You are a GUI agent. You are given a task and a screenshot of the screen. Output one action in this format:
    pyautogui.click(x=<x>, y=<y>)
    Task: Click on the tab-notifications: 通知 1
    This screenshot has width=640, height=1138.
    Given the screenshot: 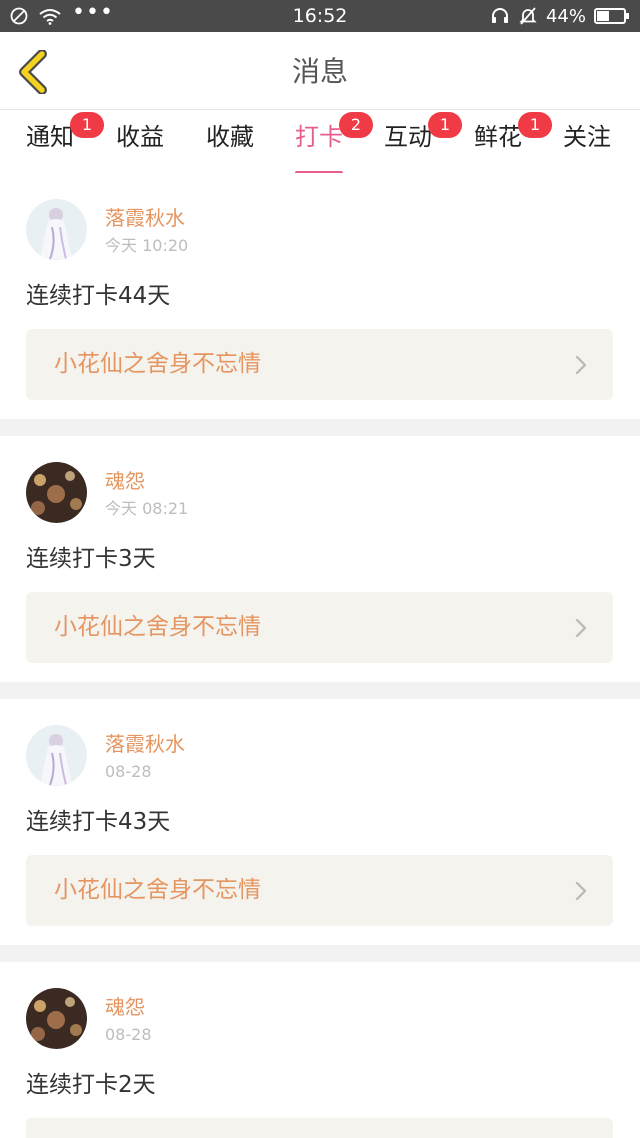 What is the action you would take?
    pyautogui.click(x=65, y=139)
    